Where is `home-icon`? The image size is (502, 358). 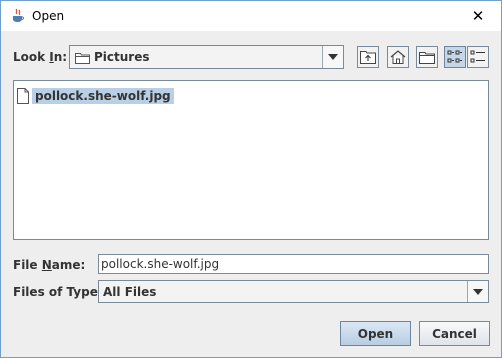 home-icon is located at coordinates (398, 57).